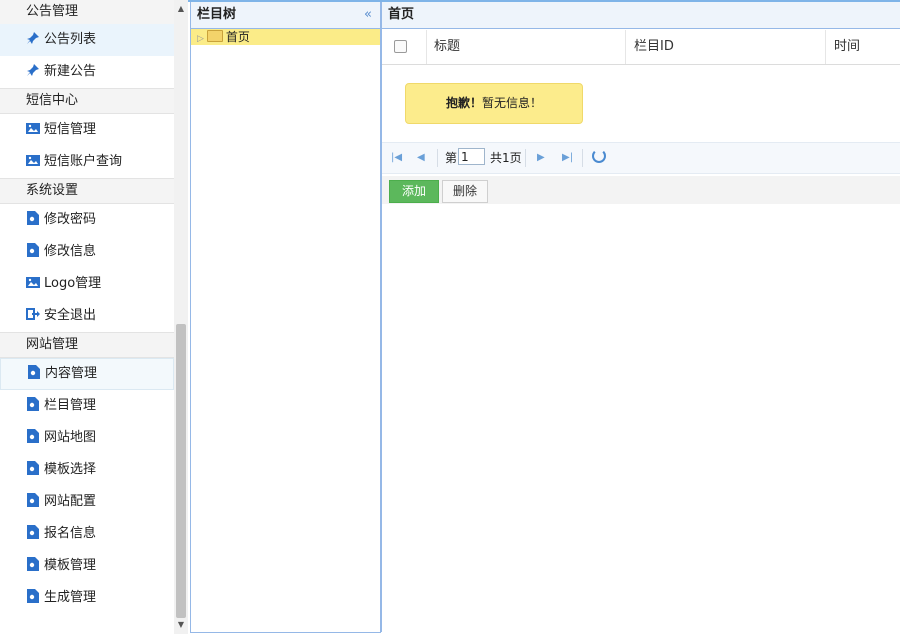  I want to click on sidebar-item-column-manage: 栏目管理, so click(87, 406).